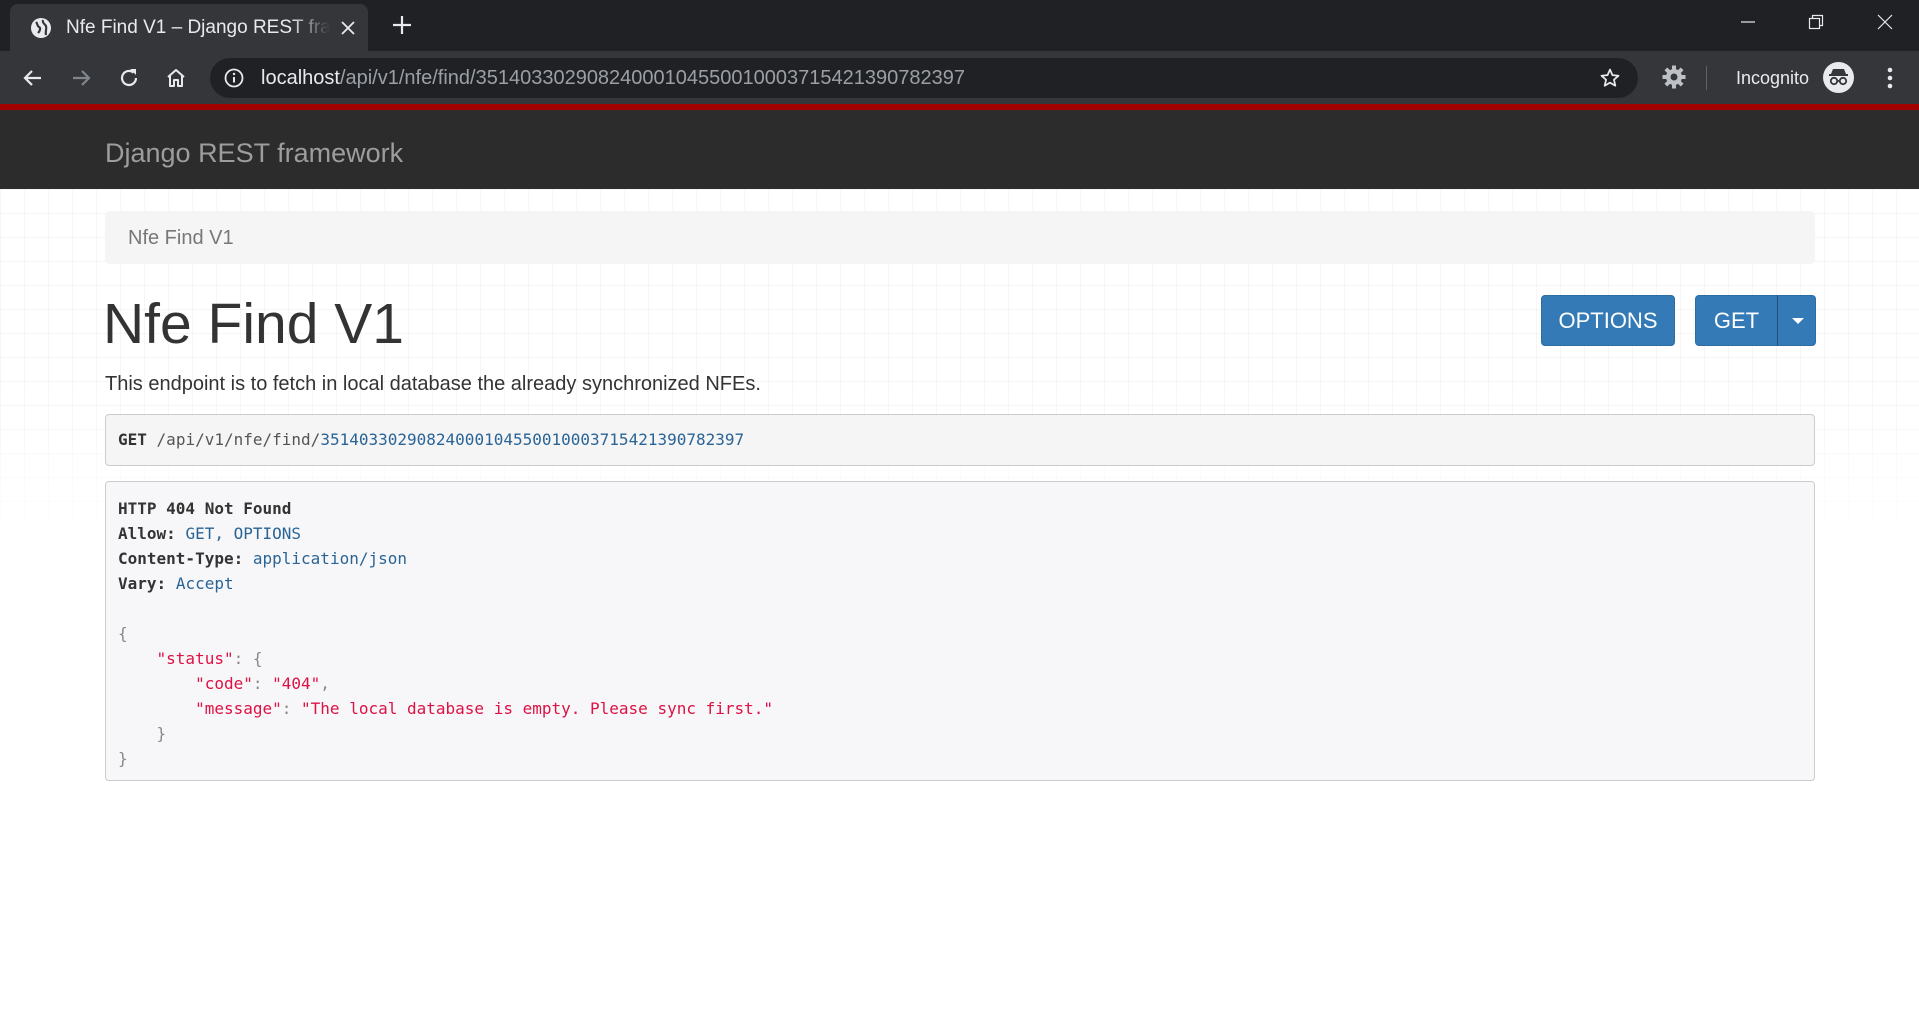  I want to click on back-icon, so click(33, 78).